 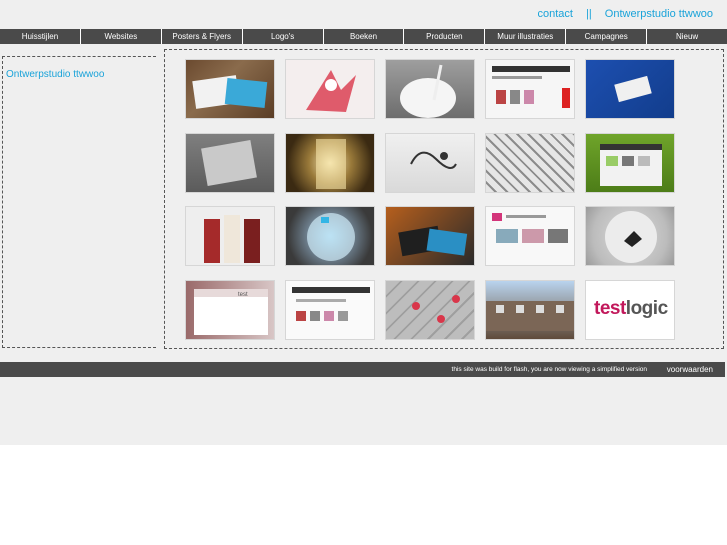 I want to click on testlogic-logo: testlogic, so click(x=631, y=308).